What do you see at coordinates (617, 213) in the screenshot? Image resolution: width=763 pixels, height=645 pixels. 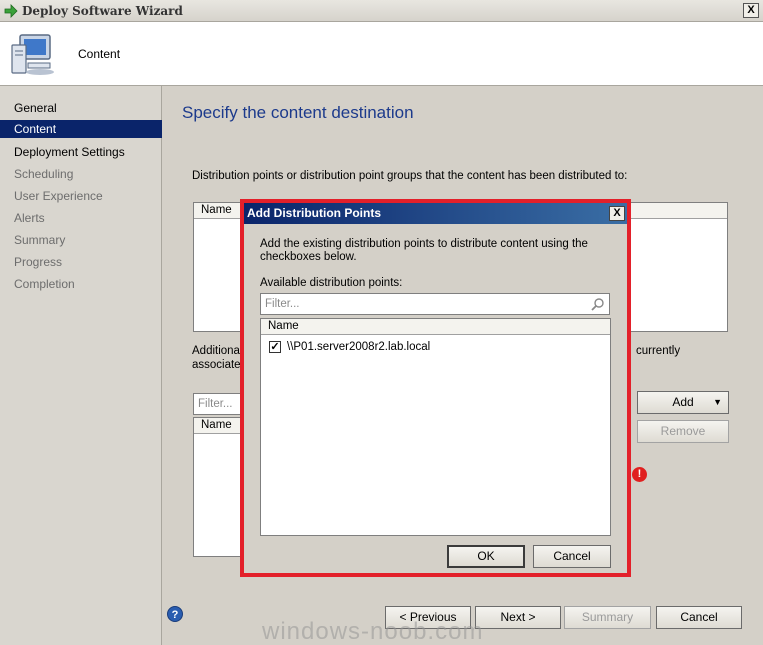 I see `dialog-close-button: X` at bounding box center [617, 213].